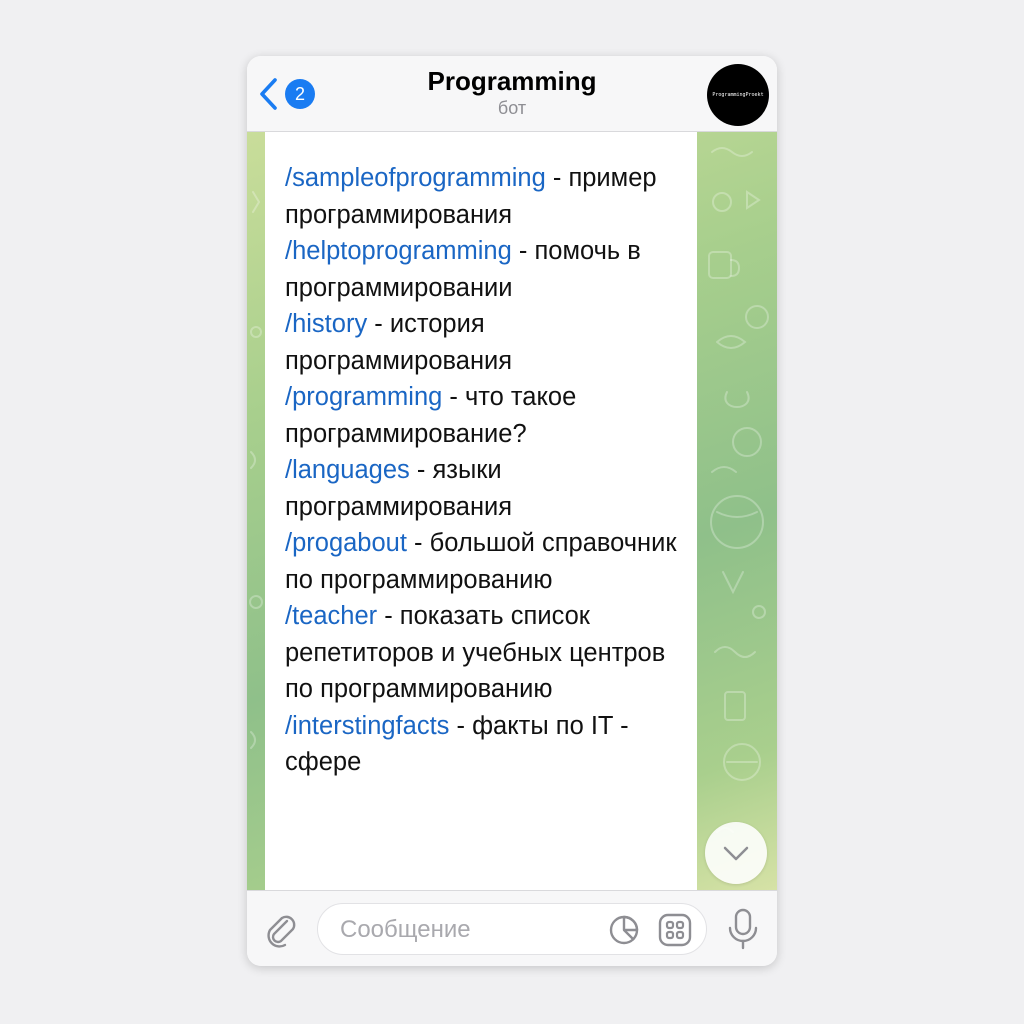  What do you see at coordinates (347, 470) in the screenshot?
I see `command-link: /languages` at bounding box center [347, 470].